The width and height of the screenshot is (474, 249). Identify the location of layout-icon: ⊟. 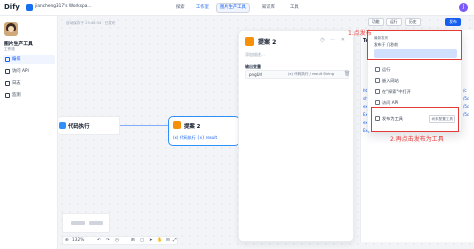
(168, 240).